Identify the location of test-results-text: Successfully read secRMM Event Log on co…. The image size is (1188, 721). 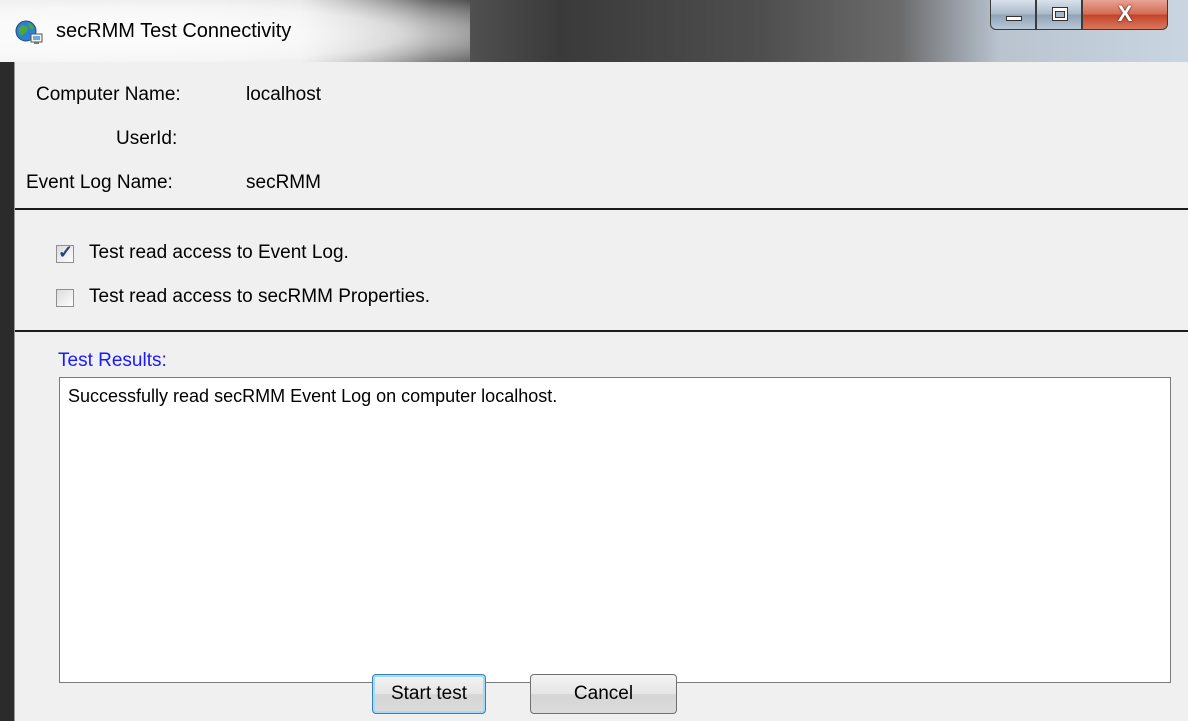
(313, 396).